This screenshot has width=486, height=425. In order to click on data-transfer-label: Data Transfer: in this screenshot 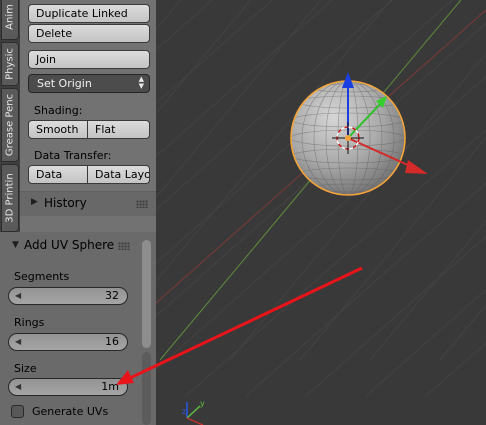, I will do `click(73, 155)`.